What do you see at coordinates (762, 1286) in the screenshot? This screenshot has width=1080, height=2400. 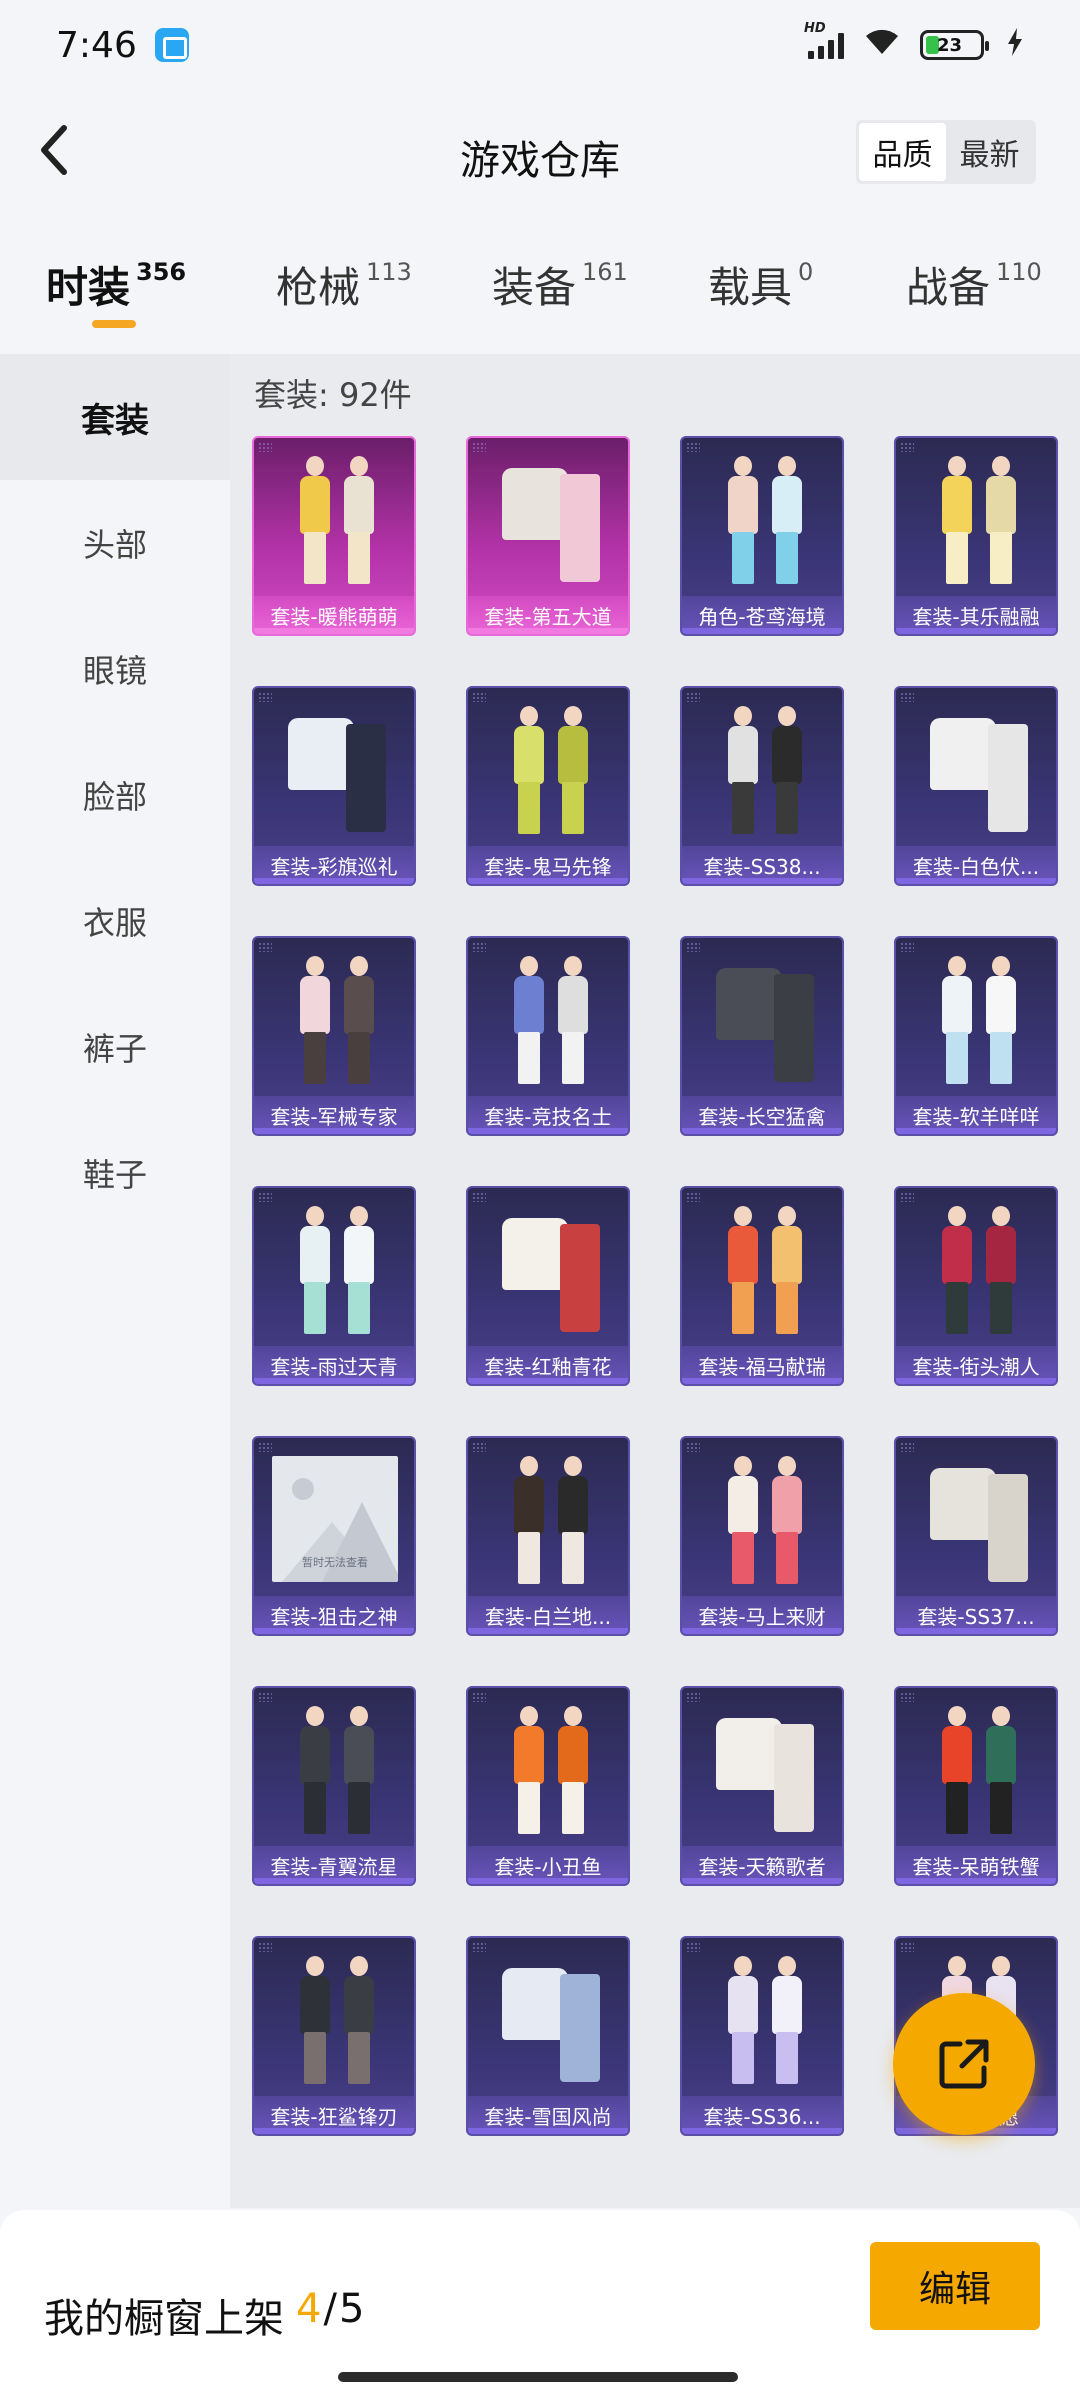 I see `item-card: 套装-福马献瑞` at bounding box center [762, 1286].